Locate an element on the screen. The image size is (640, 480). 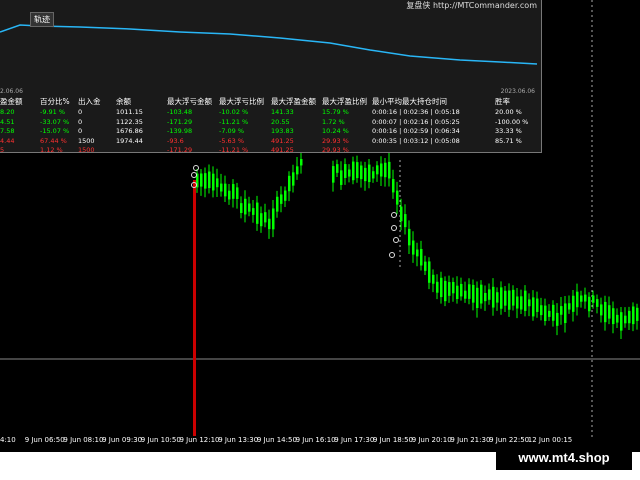
stats-cell: 8.20 is located at coordinates (7, 112).